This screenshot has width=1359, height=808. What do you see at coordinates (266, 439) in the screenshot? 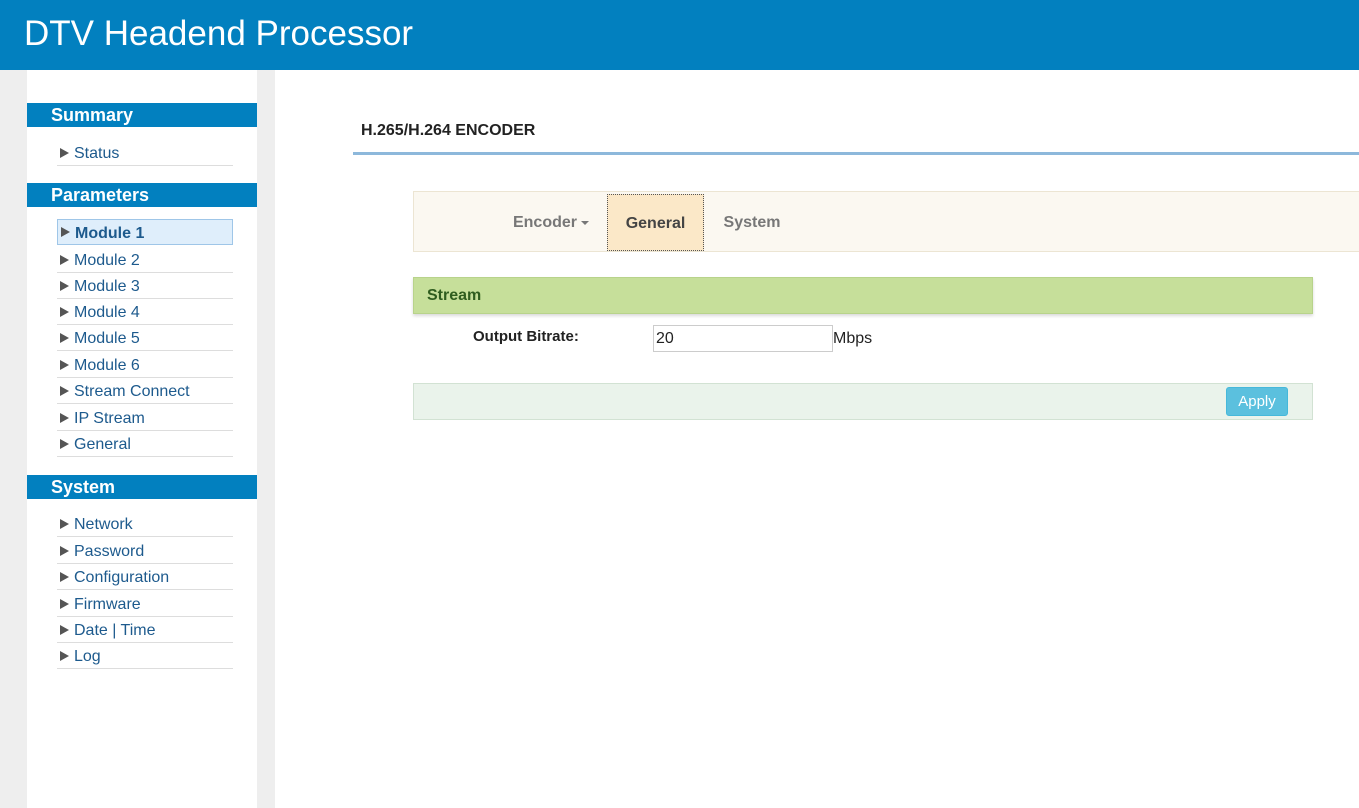
I see `sidebar-divider` at bounding box center [266, 439].